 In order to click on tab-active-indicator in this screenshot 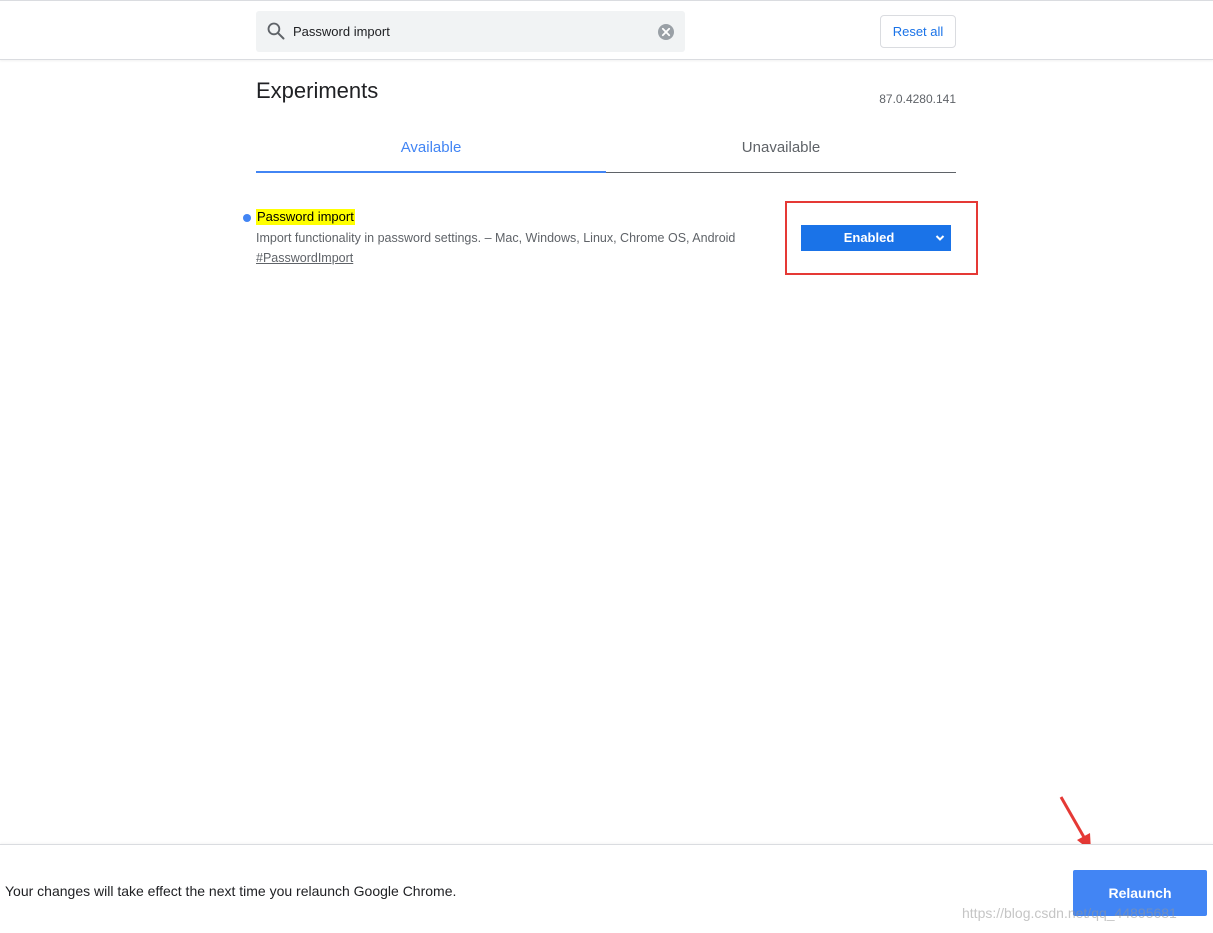, I will do `click(431, 172)`.